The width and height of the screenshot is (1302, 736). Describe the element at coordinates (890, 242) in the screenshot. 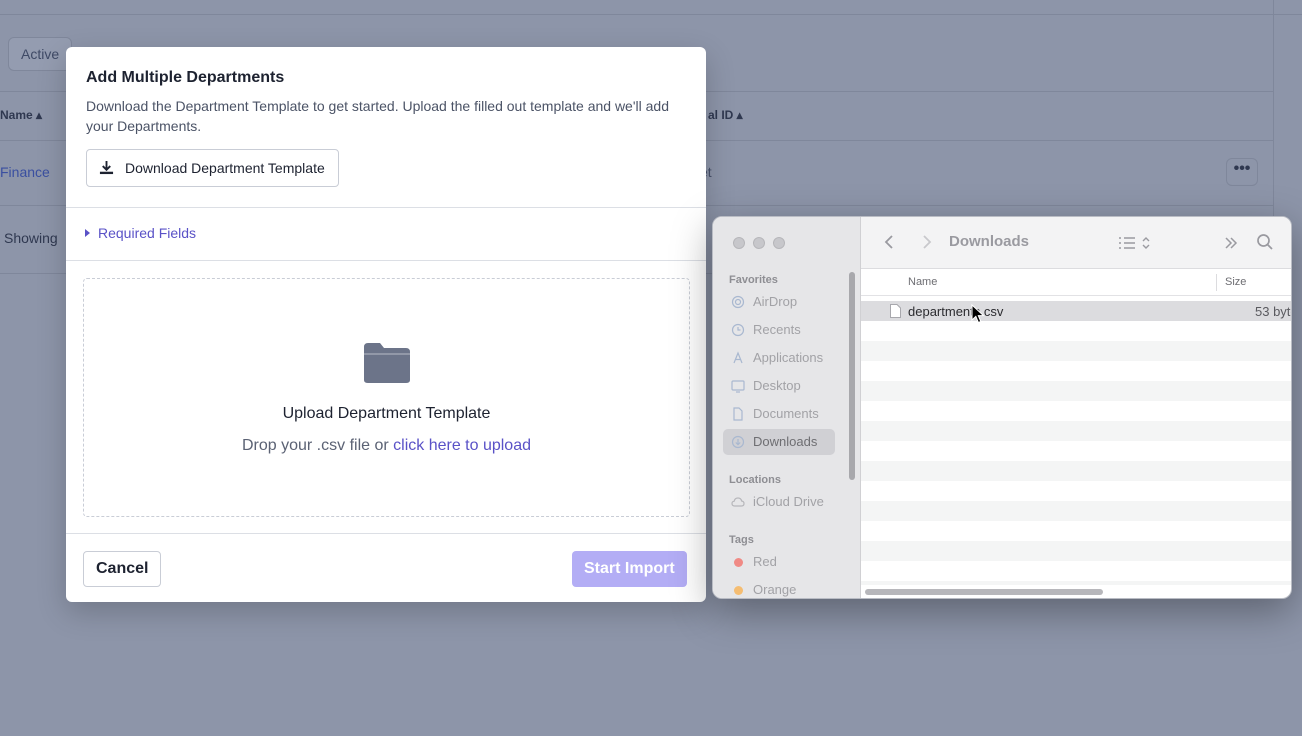

I see `back-icon` at that location.